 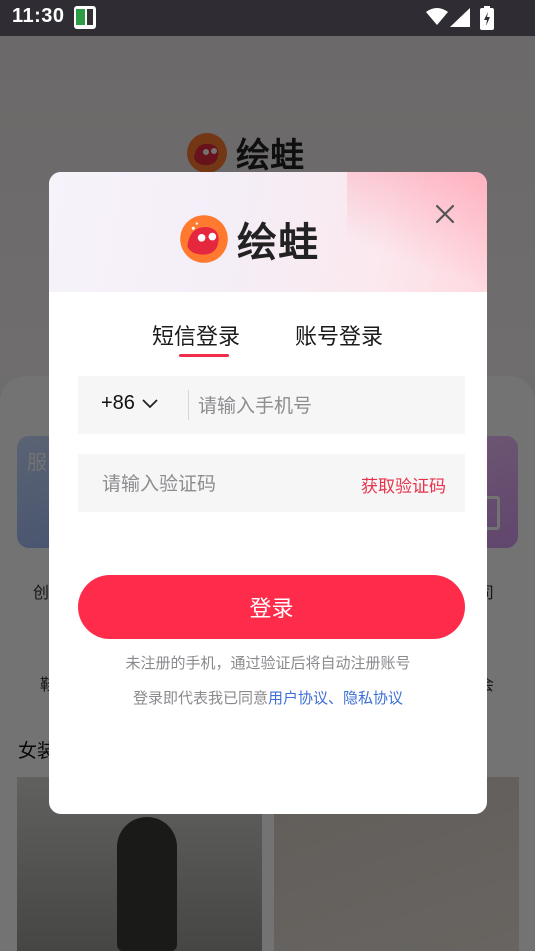 I want to click on login-button: 登录, so click(x=271, y=607).